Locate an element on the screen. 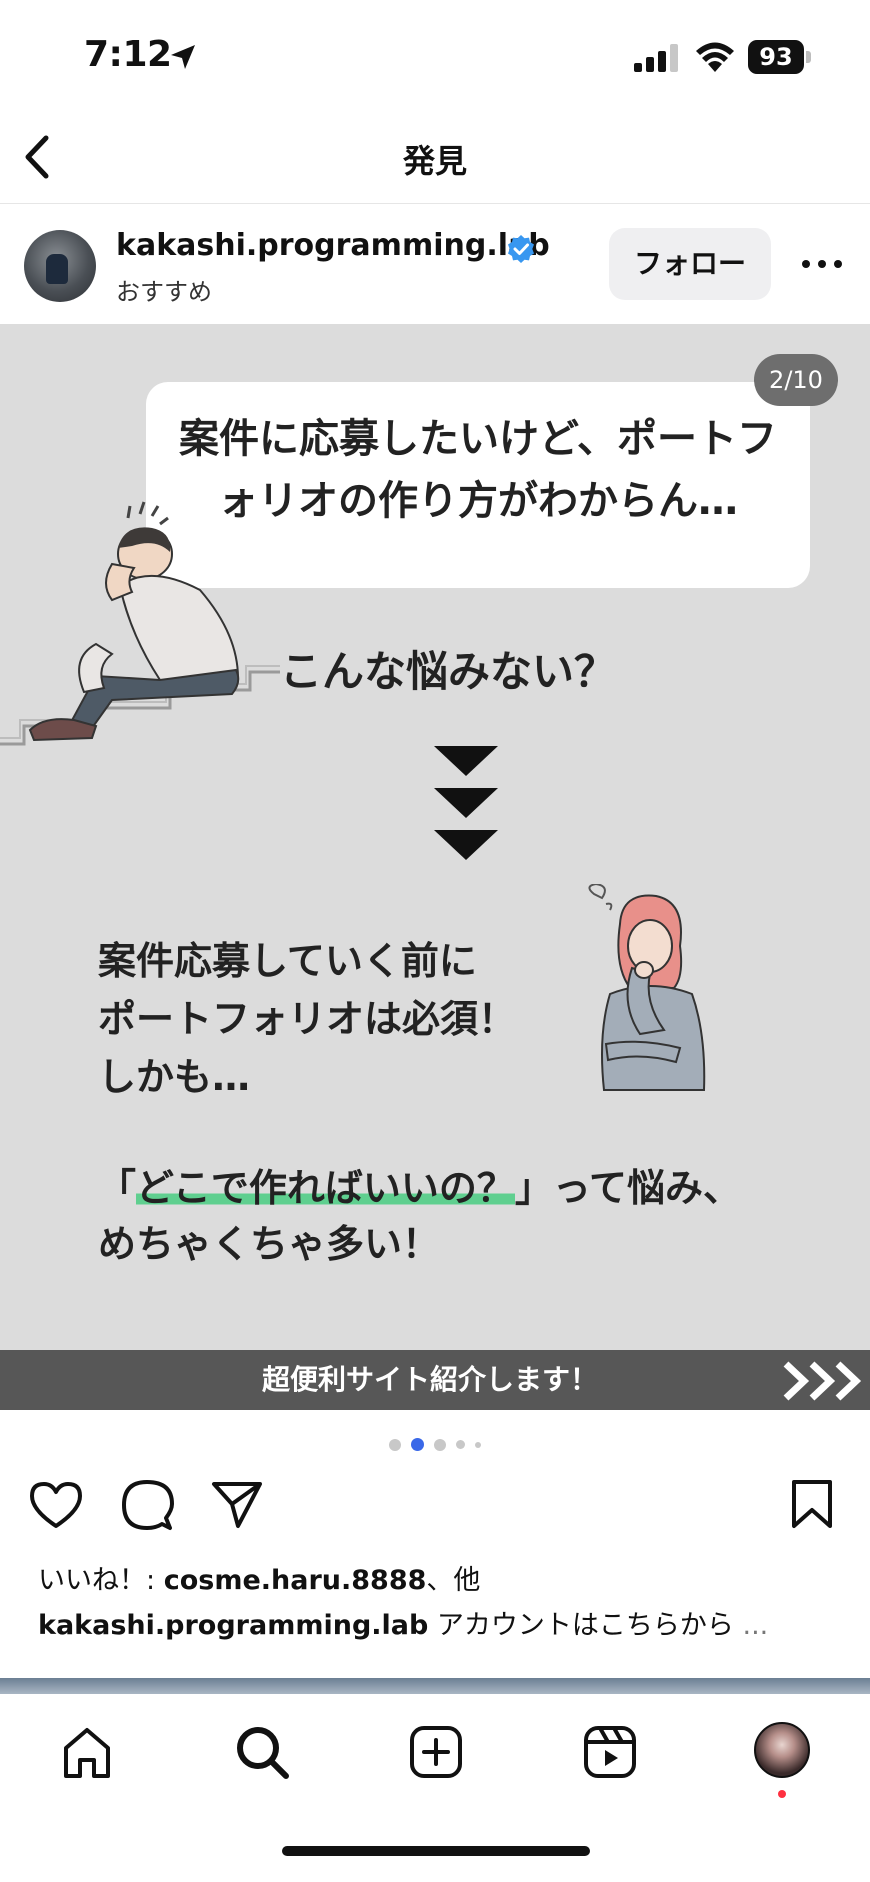 Image resolution: width=870 pixels, height=1882 pixels. likes-prefix: いいね！: is located at coordinates (101, 1580).